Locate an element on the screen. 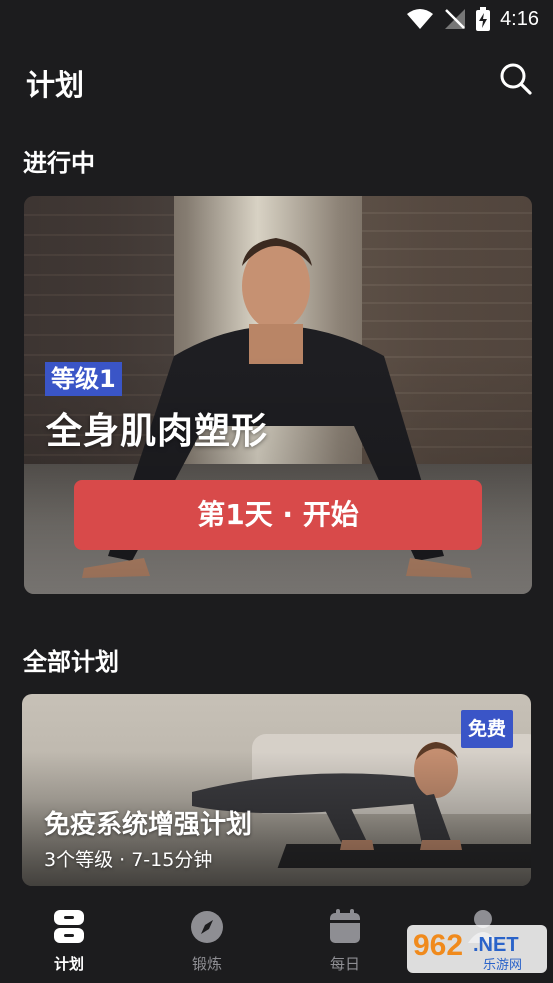  plan-card-title: 免疫系统增强计划 is located at coordinates (148, 825).